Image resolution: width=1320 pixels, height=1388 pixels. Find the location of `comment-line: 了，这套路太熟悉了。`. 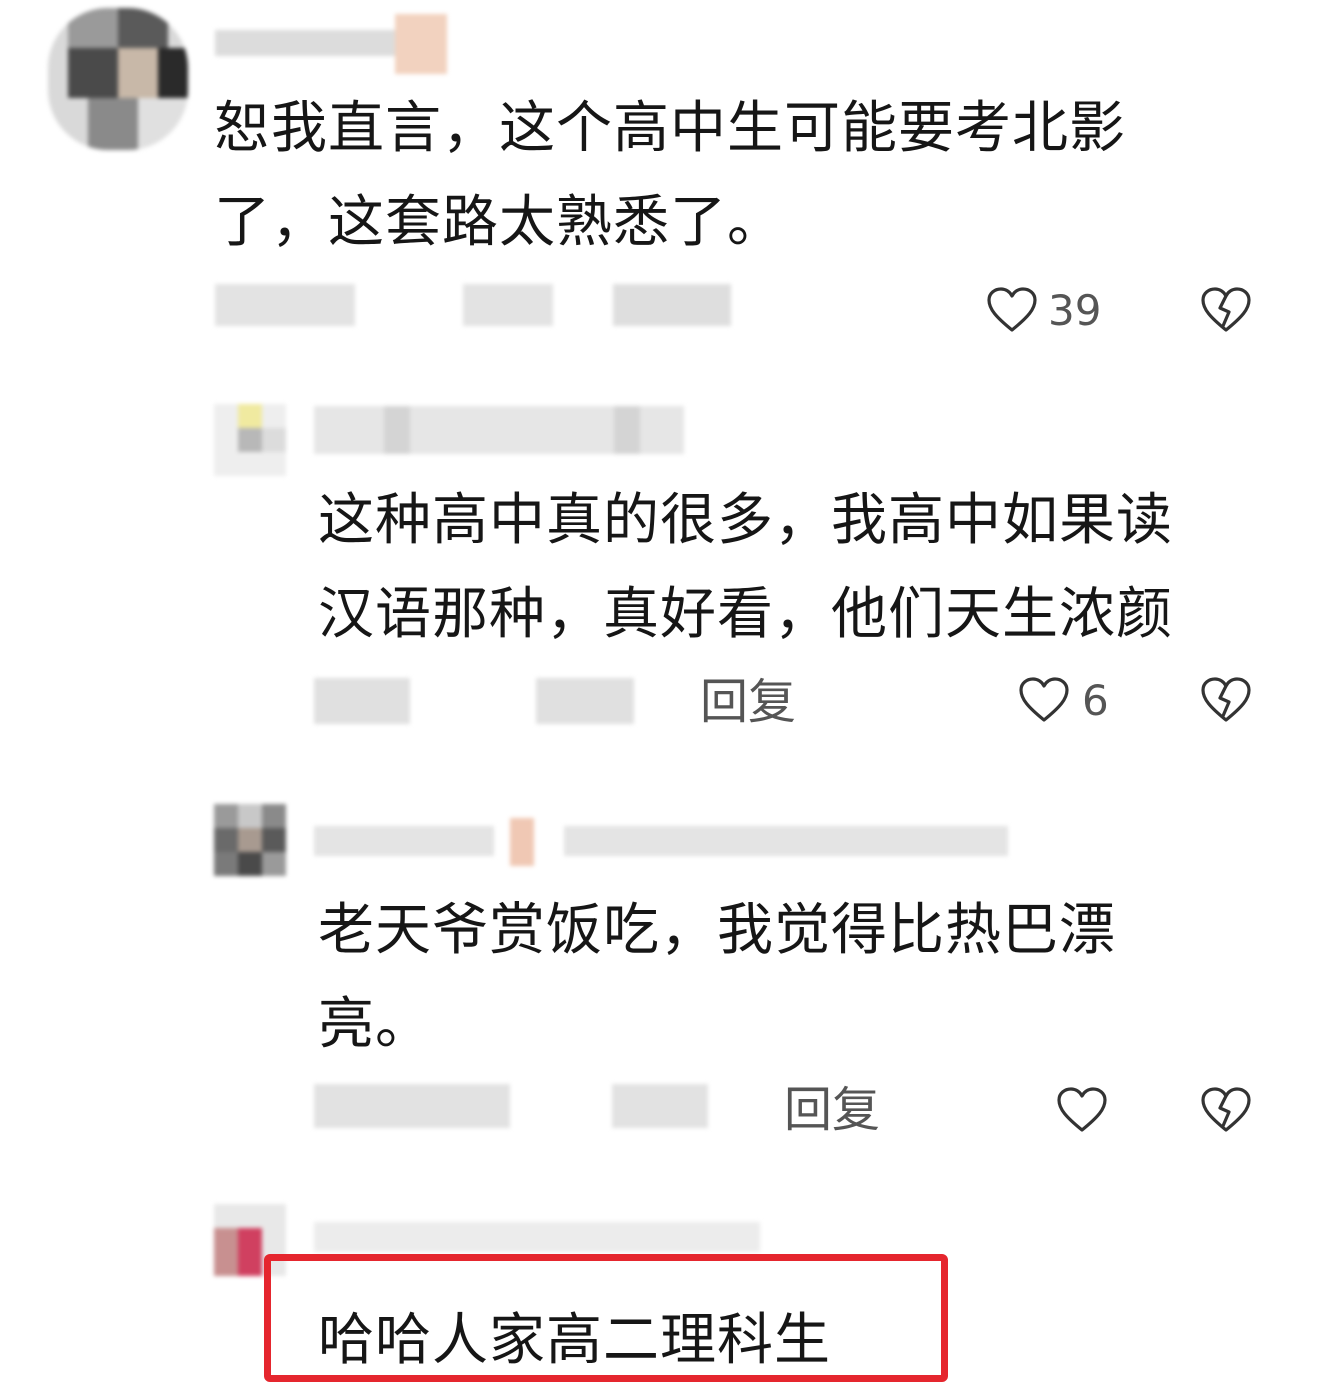

comment-line: 了，这套路太熟悉了。 is located at coordinates (499, 222).